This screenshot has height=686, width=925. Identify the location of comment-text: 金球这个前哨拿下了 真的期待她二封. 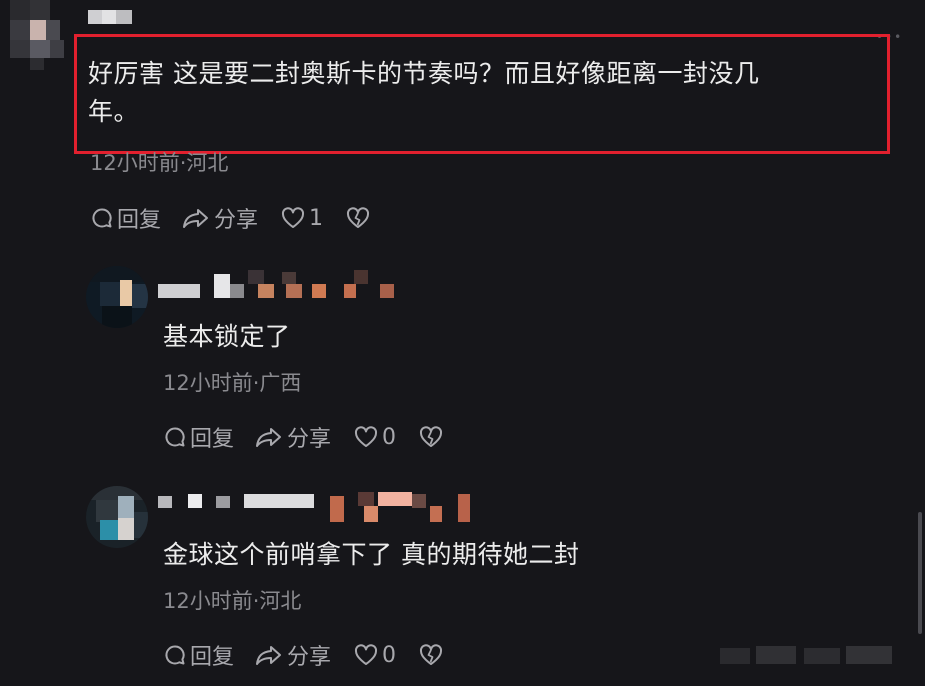
(371, 554).